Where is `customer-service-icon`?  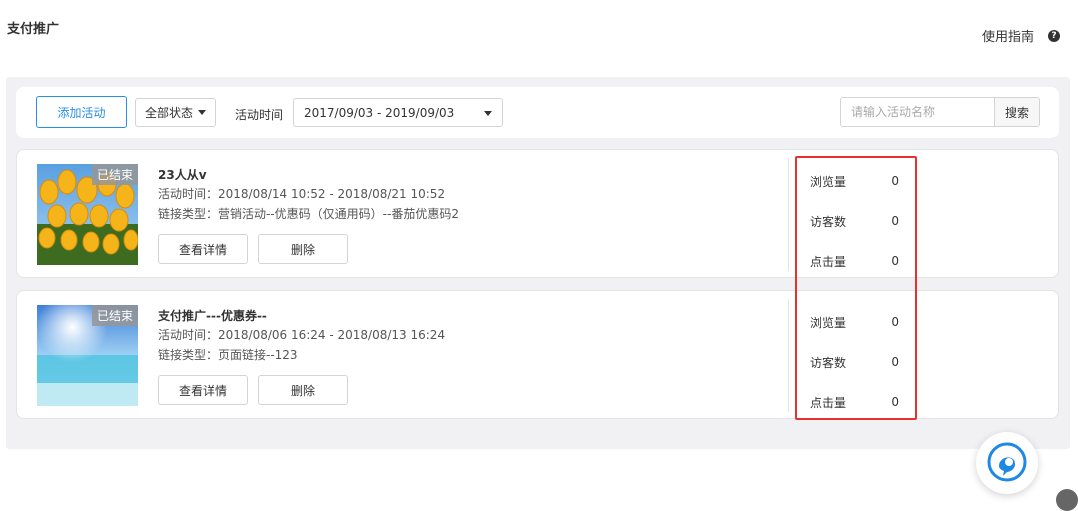 customer-service-icon is located at coordinates (1007, 463).